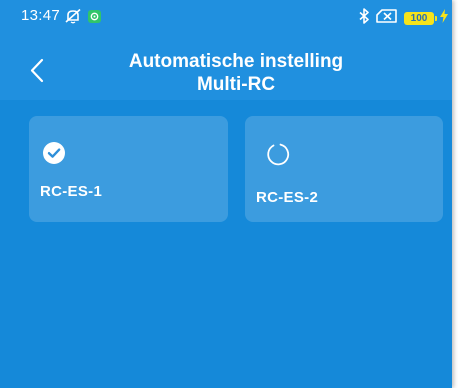  I want to click on page-title-line-1: Automatische instelling, so click(236, 61).